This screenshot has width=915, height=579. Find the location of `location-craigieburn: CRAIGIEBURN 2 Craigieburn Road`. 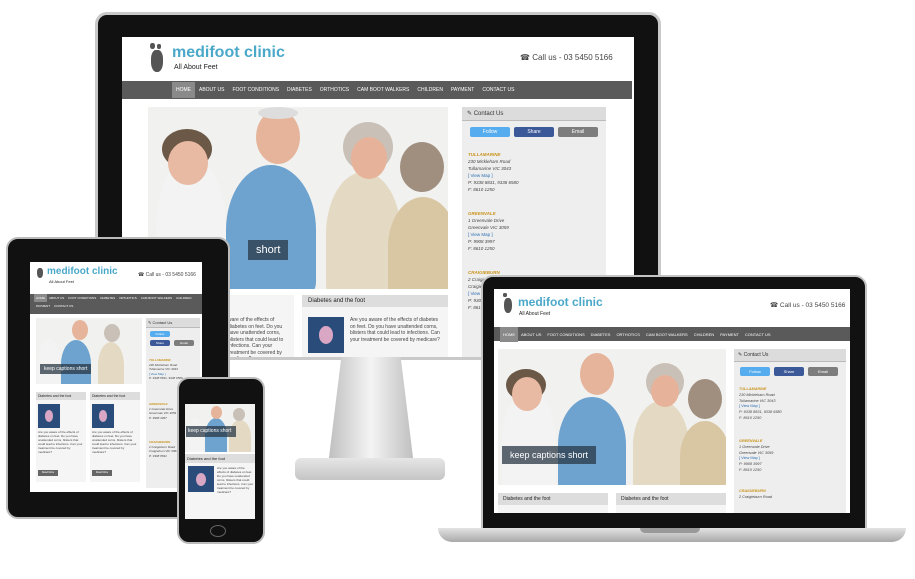

location-craigieburn: CRAIGIEBURN 2 Craigieburn Road is located at coordinates (755, 494).